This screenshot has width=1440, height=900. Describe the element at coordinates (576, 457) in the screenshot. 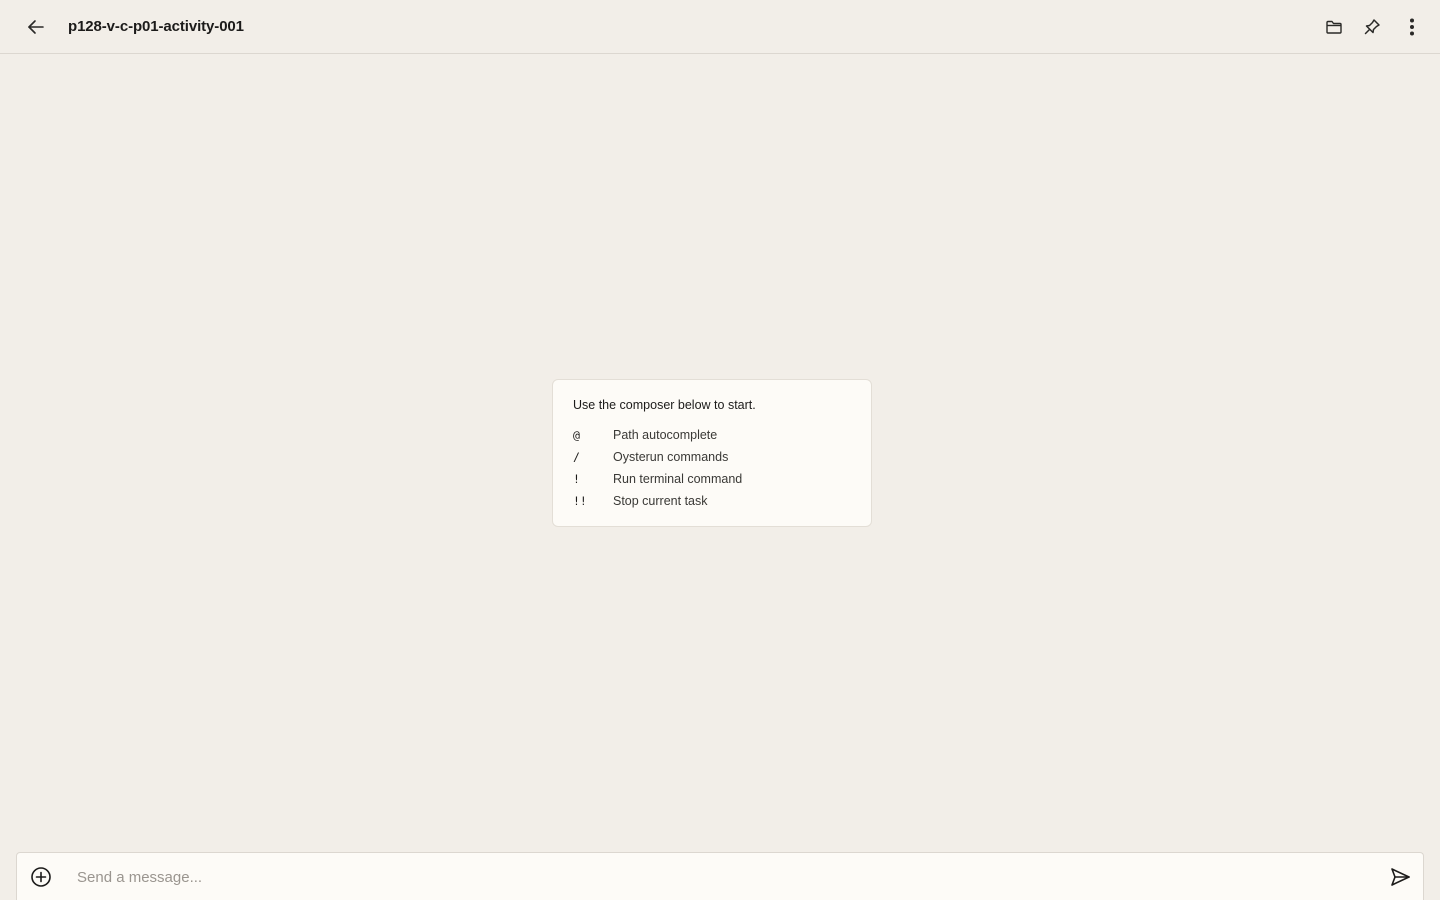

I see `shortcut-key: /` at that location.